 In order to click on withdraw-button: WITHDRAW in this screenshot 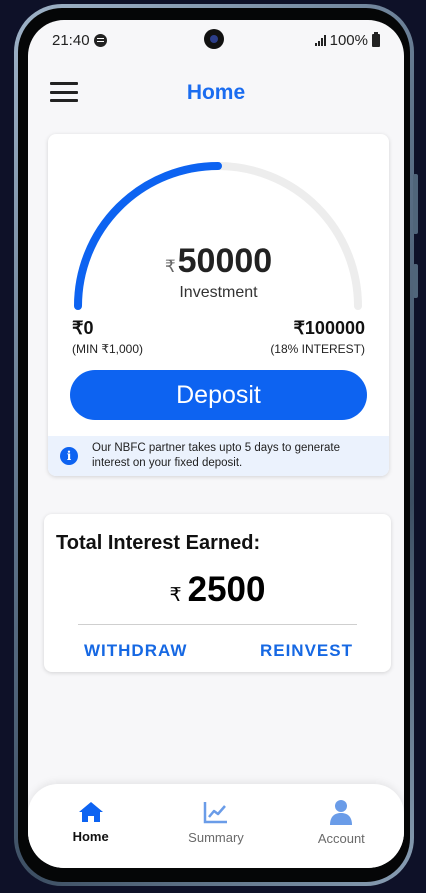, I will do `click(135, 651)`.